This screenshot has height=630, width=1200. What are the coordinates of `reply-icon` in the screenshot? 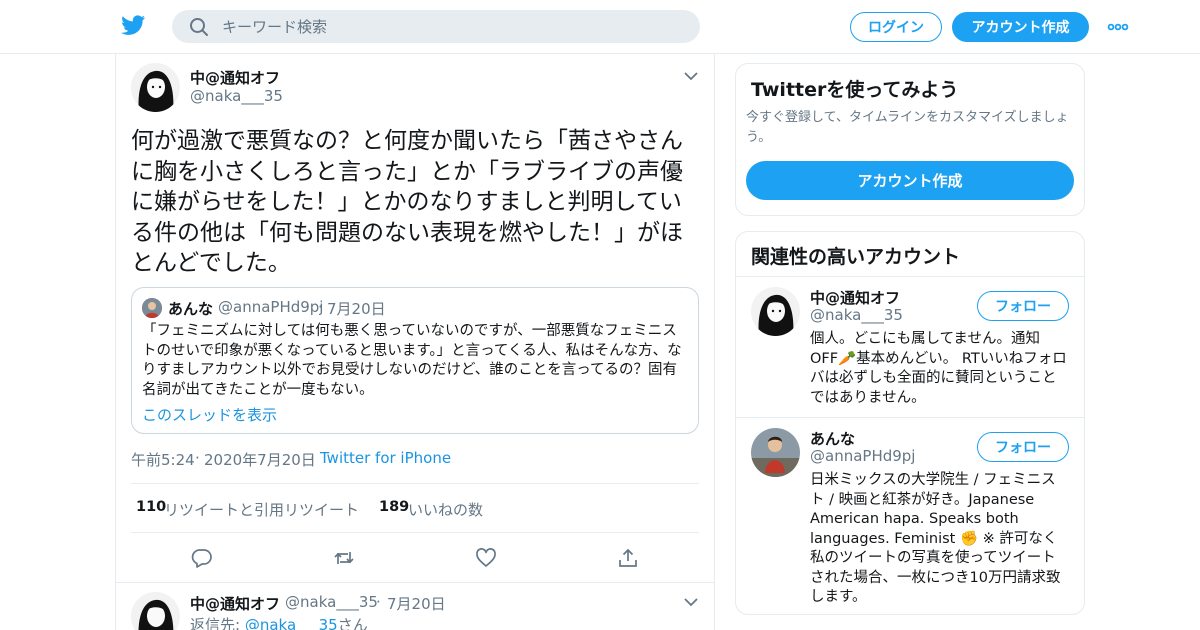 It's located at (202, 558).